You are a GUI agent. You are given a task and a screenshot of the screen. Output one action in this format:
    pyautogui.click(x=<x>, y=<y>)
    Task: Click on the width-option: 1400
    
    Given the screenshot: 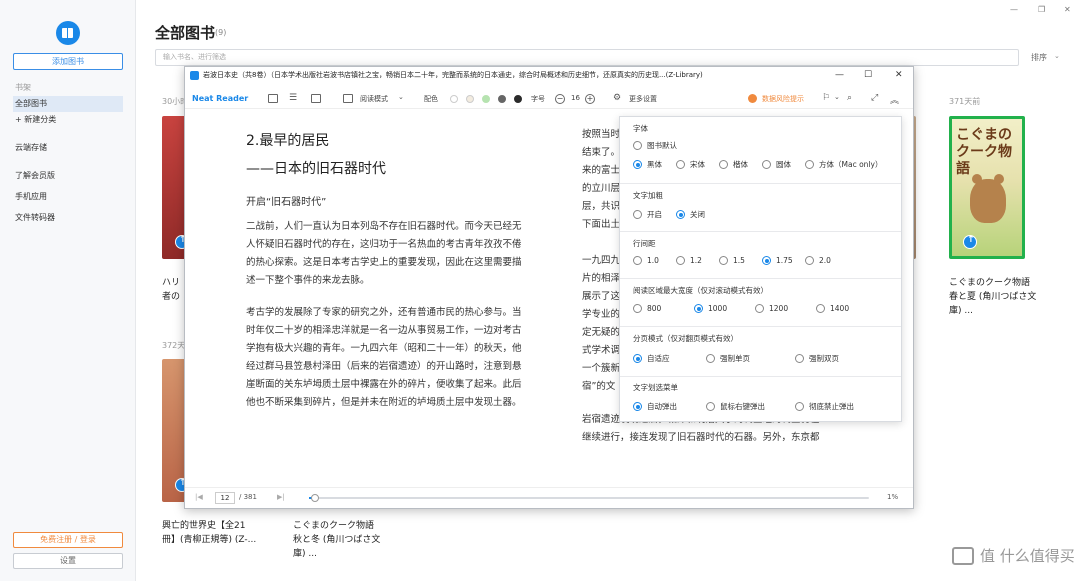 What is the action you would take?
    pyautogui.click(x=832, y=308)
    